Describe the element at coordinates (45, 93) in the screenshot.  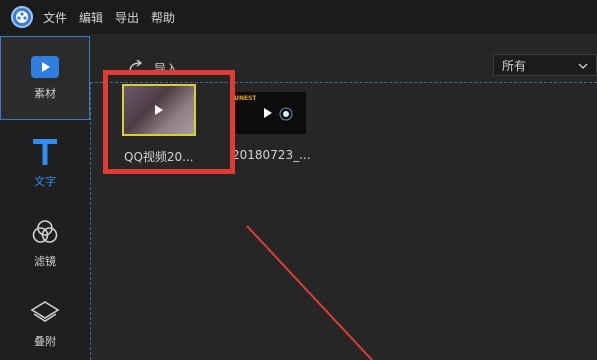
I see `sidebar-item-label: 素材` at that location.